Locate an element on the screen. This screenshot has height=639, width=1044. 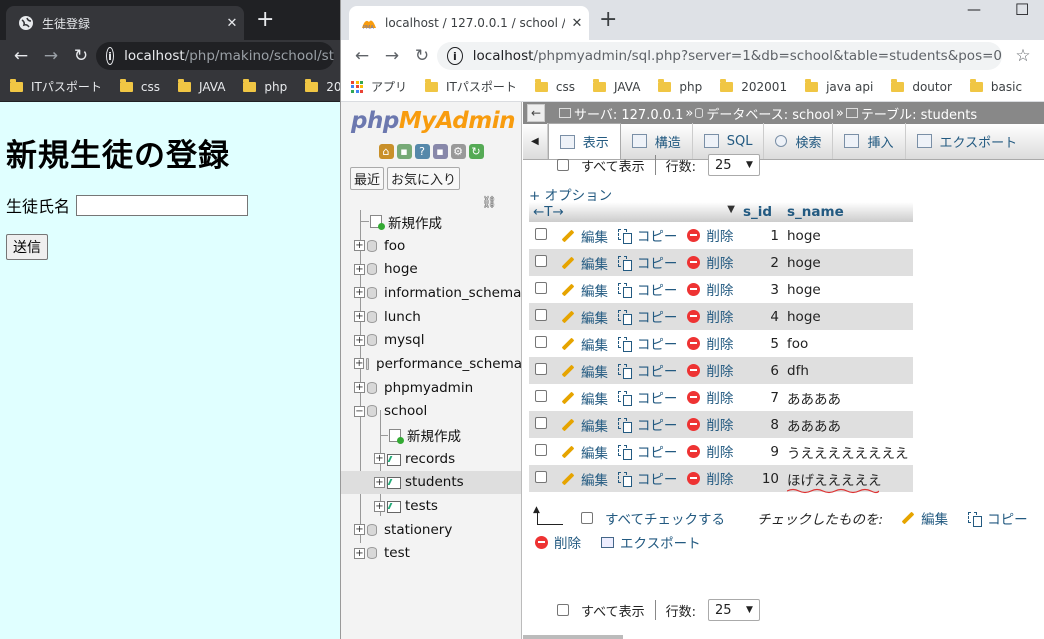
phpmyadmin-logo: phpMyAdmin is located at coordinates (431, 118).